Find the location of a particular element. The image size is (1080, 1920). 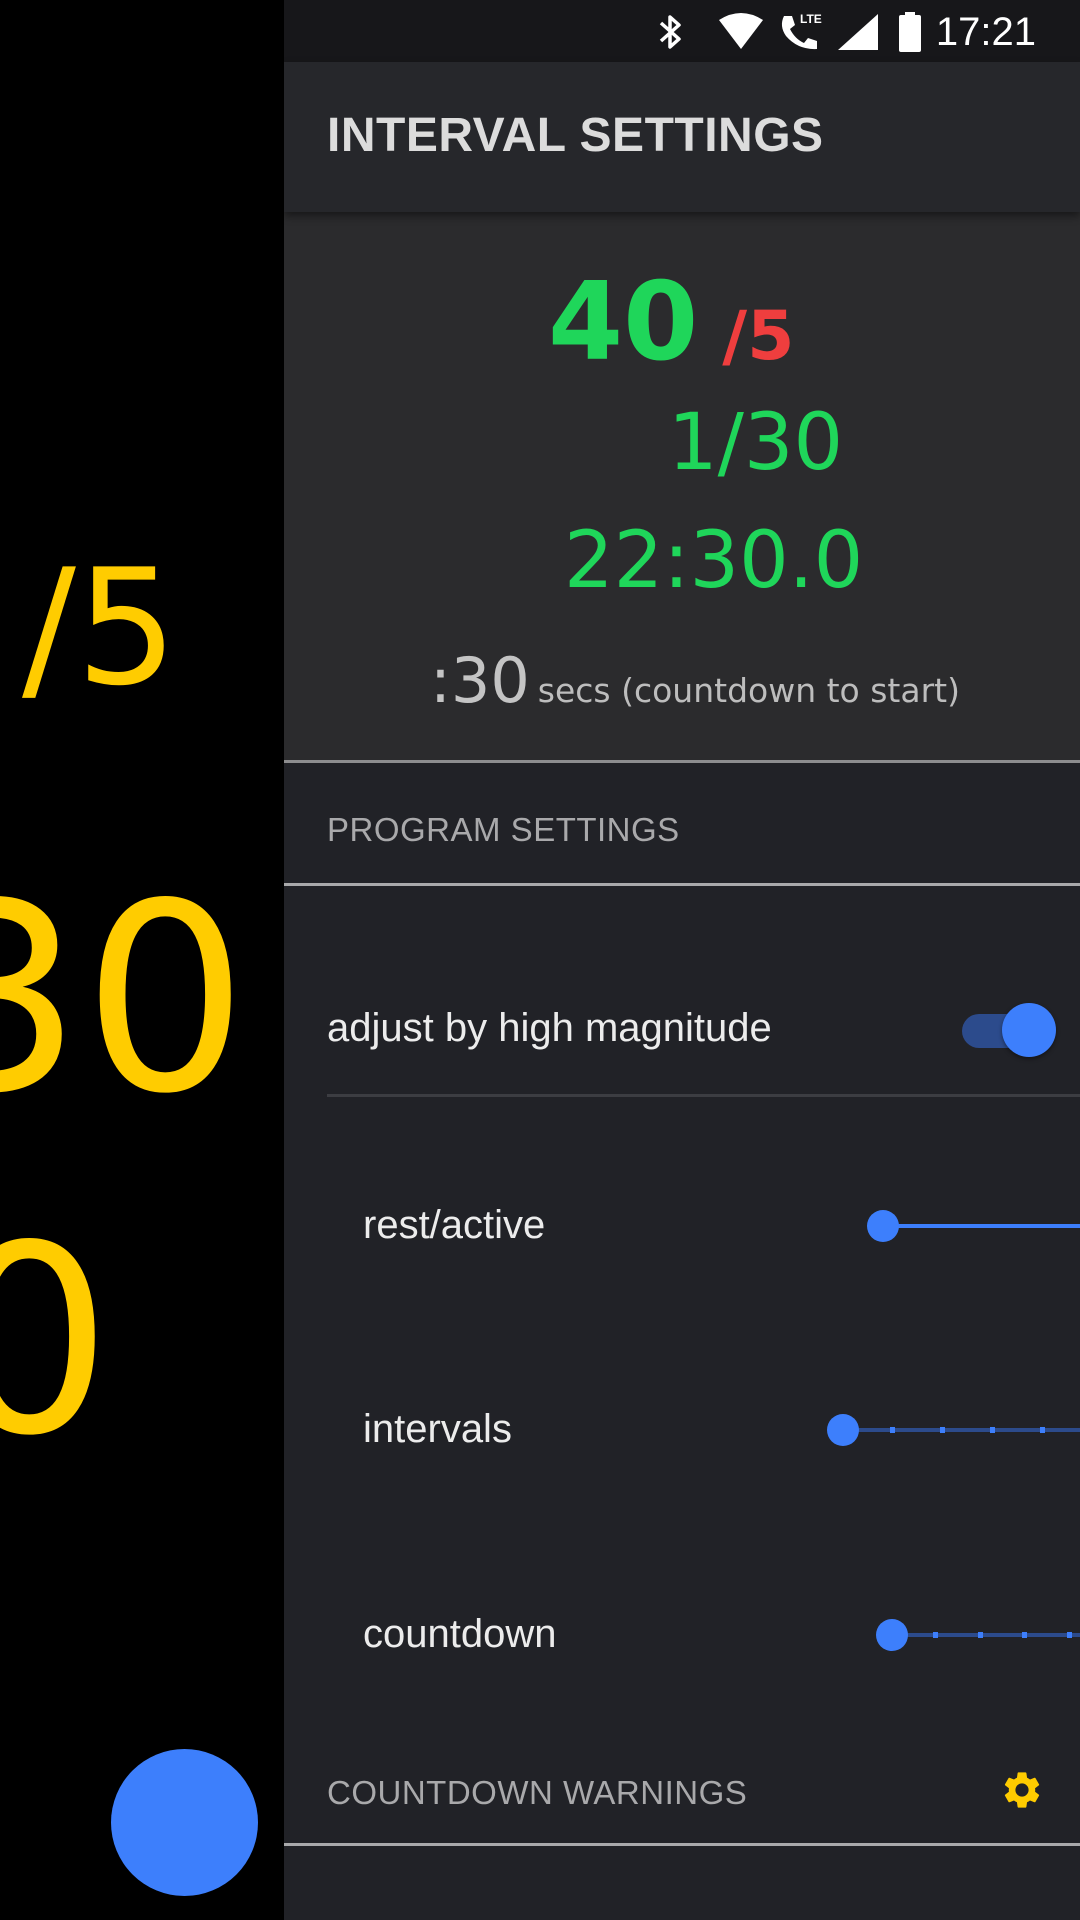

rest-active-label: rest/active is located at coordinates (454, 1225).